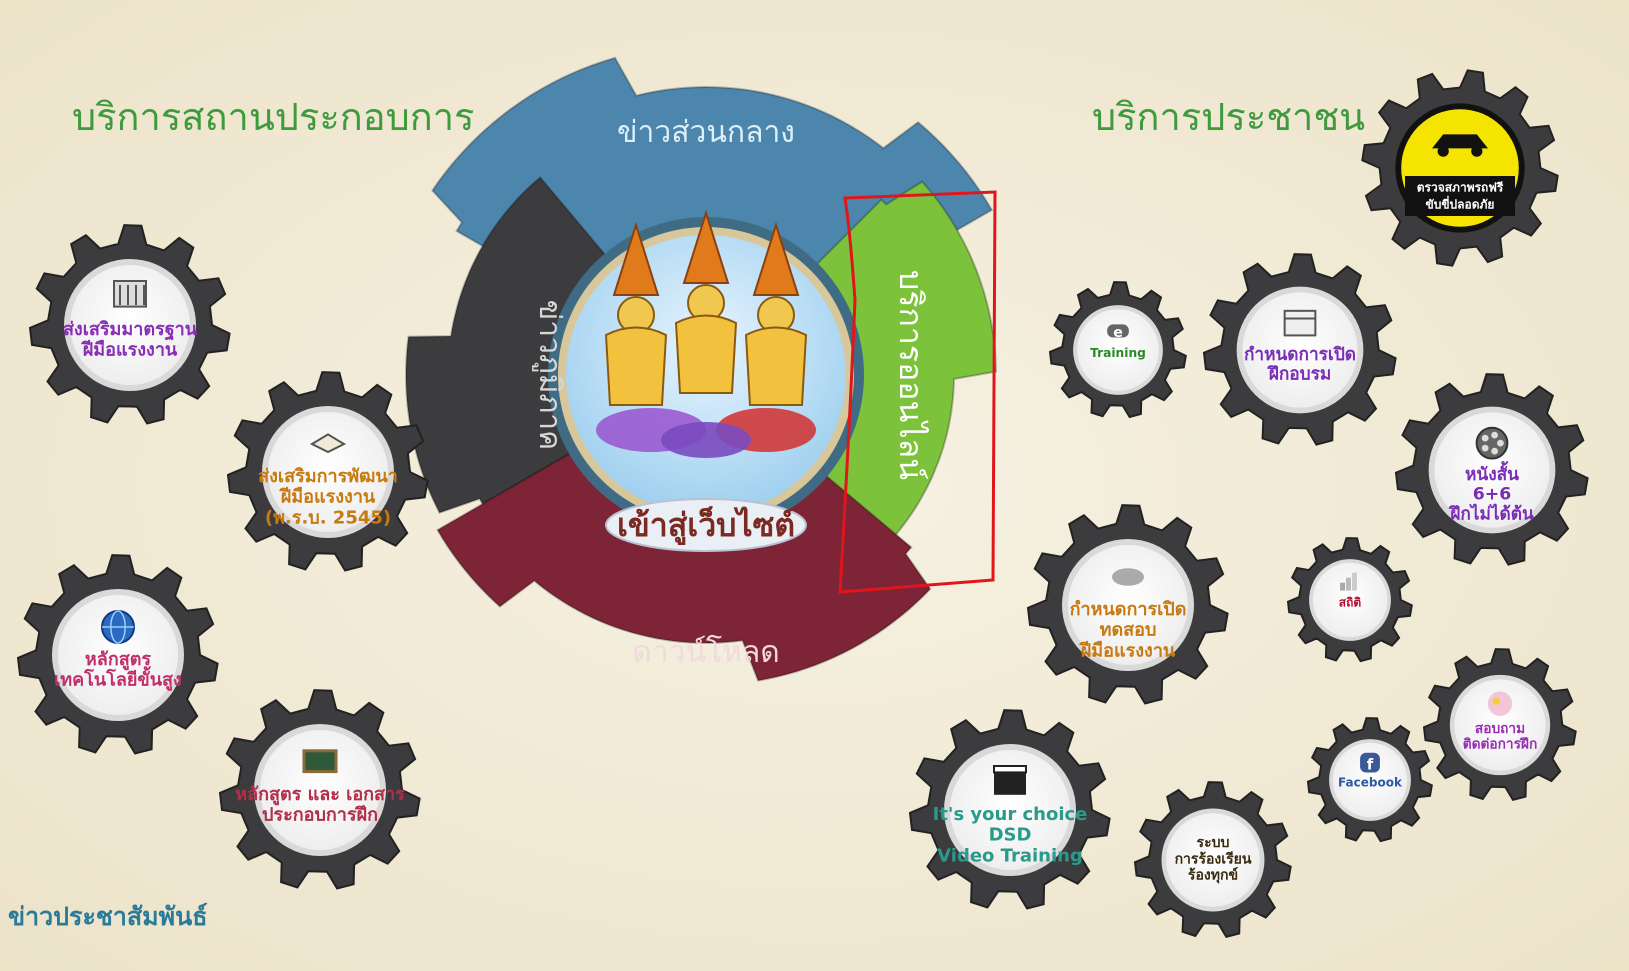 The height and width of the screenshot is (971, 1629). What do you see at coordinates (1213, 859) in the screenshot?
I see `right-service-gear-8-label: การร้องเรียน` at bounding box center [1213, 859].